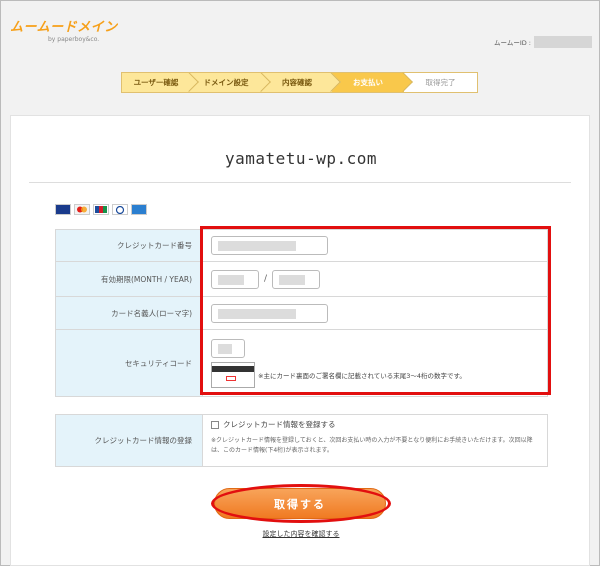  I want to click on holder-label: カード名義人(ローマ字), so click(129, 313).